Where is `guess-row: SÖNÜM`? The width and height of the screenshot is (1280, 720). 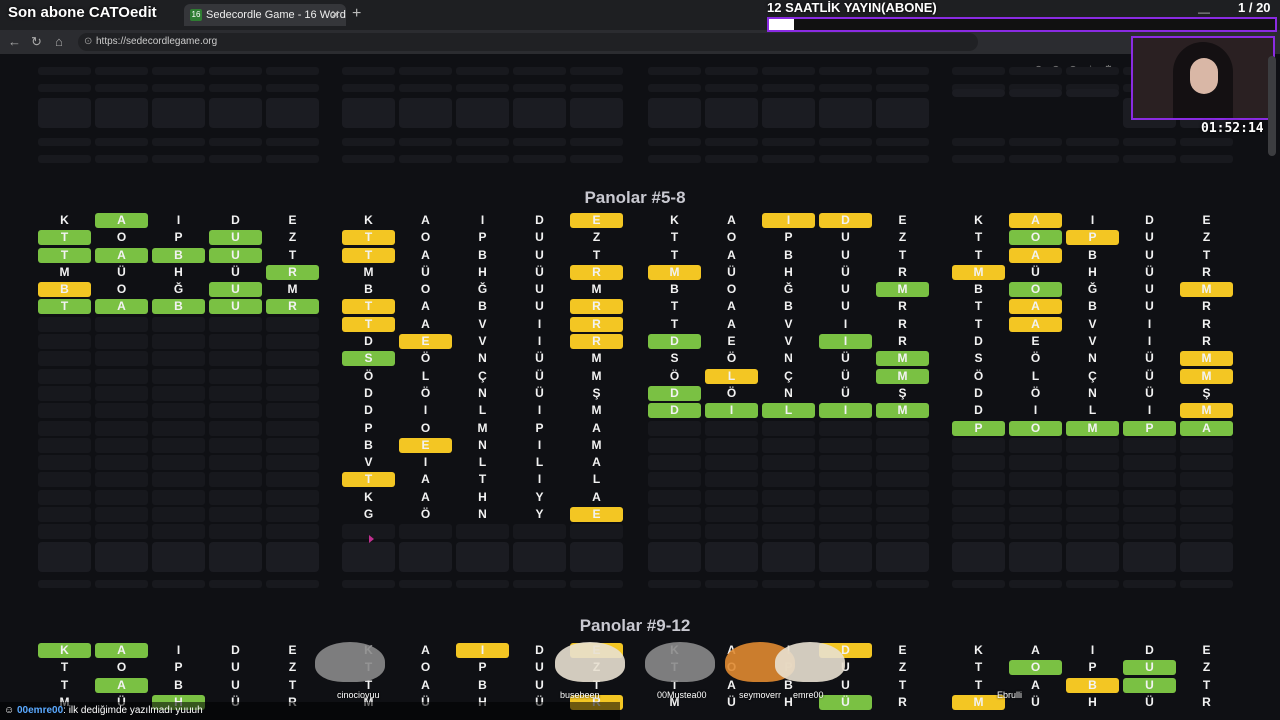 guess-row: SÖNÜM is located at coordinates (1092, 358).